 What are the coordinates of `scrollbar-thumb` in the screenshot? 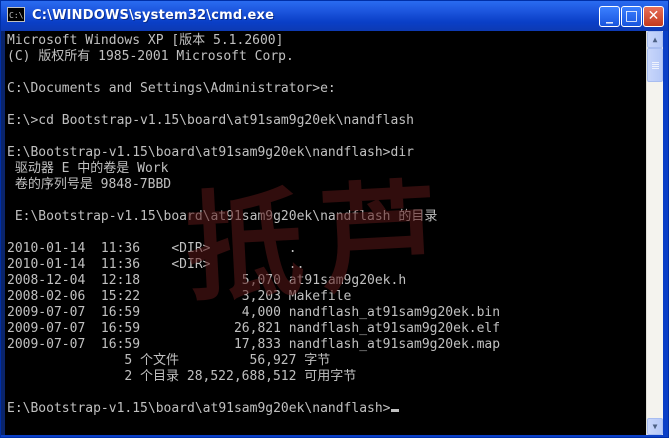 It's located at (655, 65).